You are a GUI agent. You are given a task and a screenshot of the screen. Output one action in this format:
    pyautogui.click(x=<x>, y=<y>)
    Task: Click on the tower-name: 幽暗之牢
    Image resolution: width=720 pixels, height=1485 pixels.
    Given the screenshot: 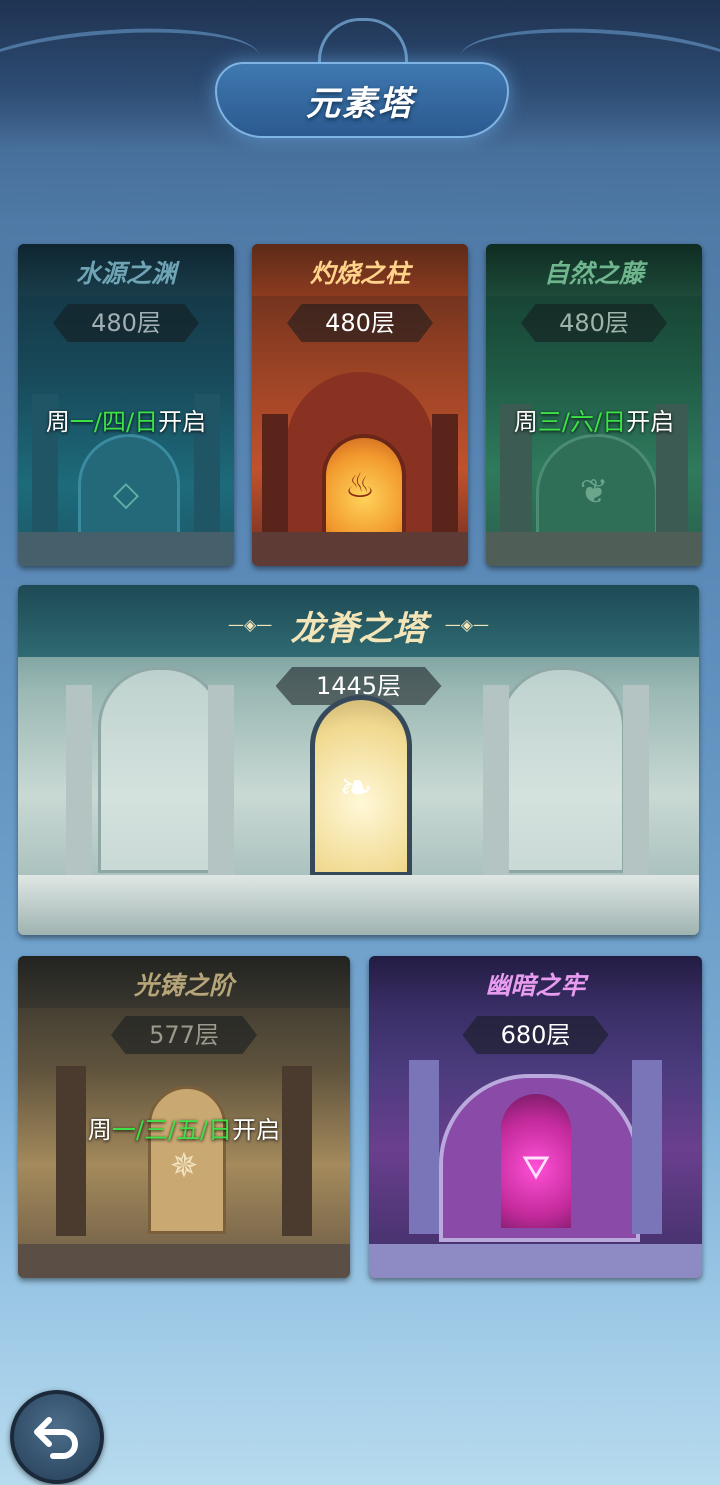 What is the action you would take?
    pyautogui.click(x=535, y=985)
    